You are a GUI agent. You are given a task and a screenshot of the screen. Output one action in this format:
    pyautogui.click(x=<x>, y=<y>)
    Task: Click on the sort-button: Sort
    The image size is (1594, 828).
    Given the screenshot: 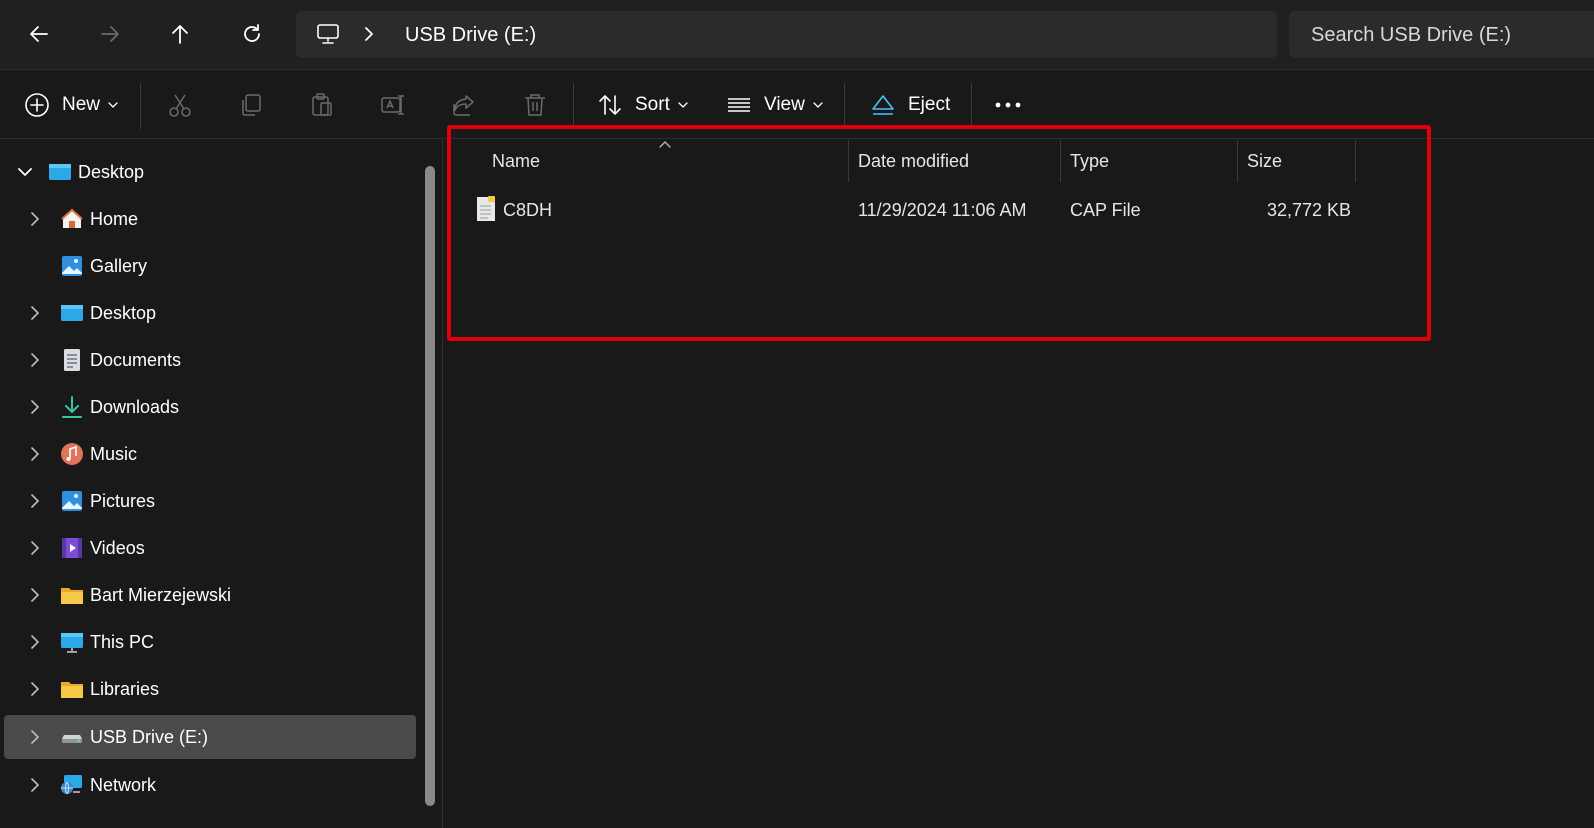 What is the action you would take?
    pyautogui.click(x=642, y=105)
    